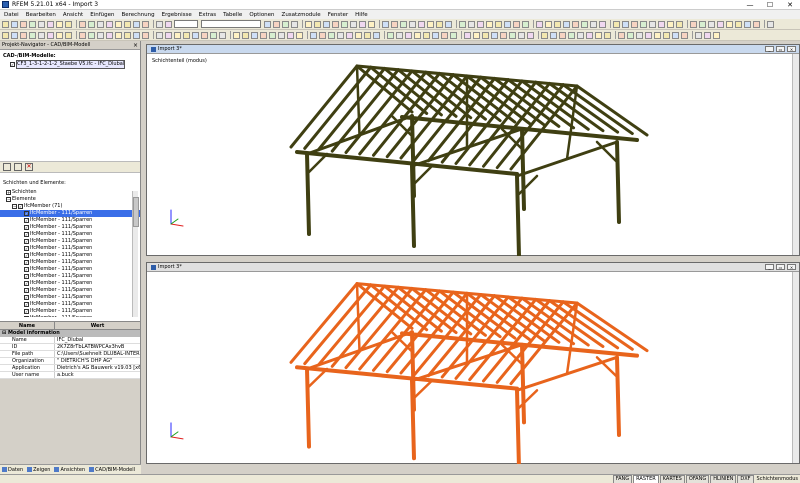 This screenshot has width=800, height=483. I want to click on menu-optionen: Optionen, so click(261, 15).